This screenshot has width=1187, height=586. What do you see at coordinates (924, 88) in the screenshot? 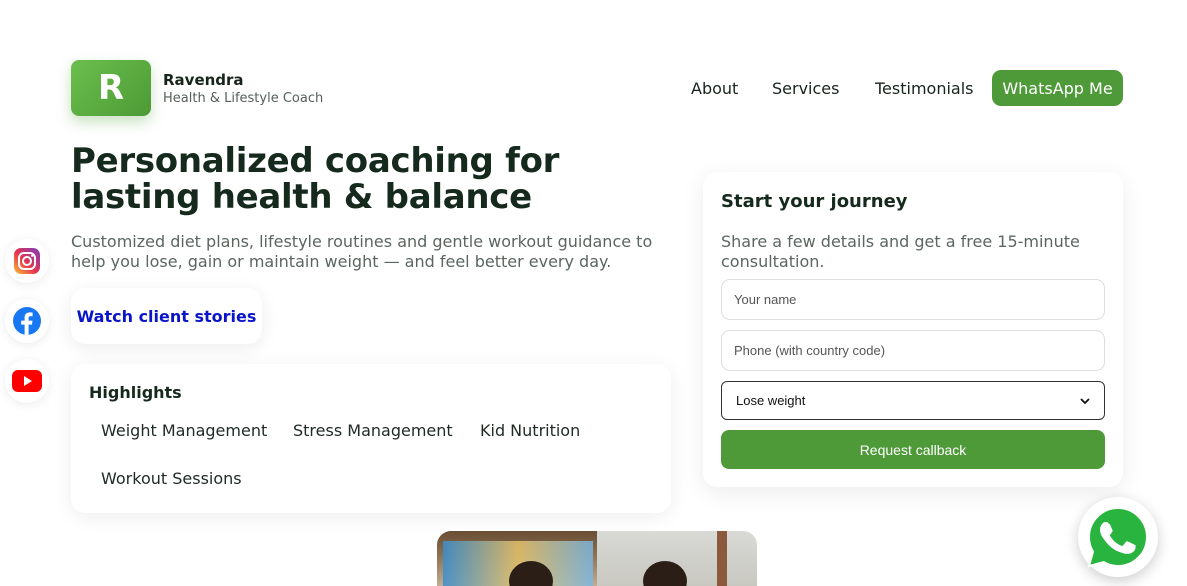
I see `nav-testimonials: Testimonials` at bounding box center [924, 88].